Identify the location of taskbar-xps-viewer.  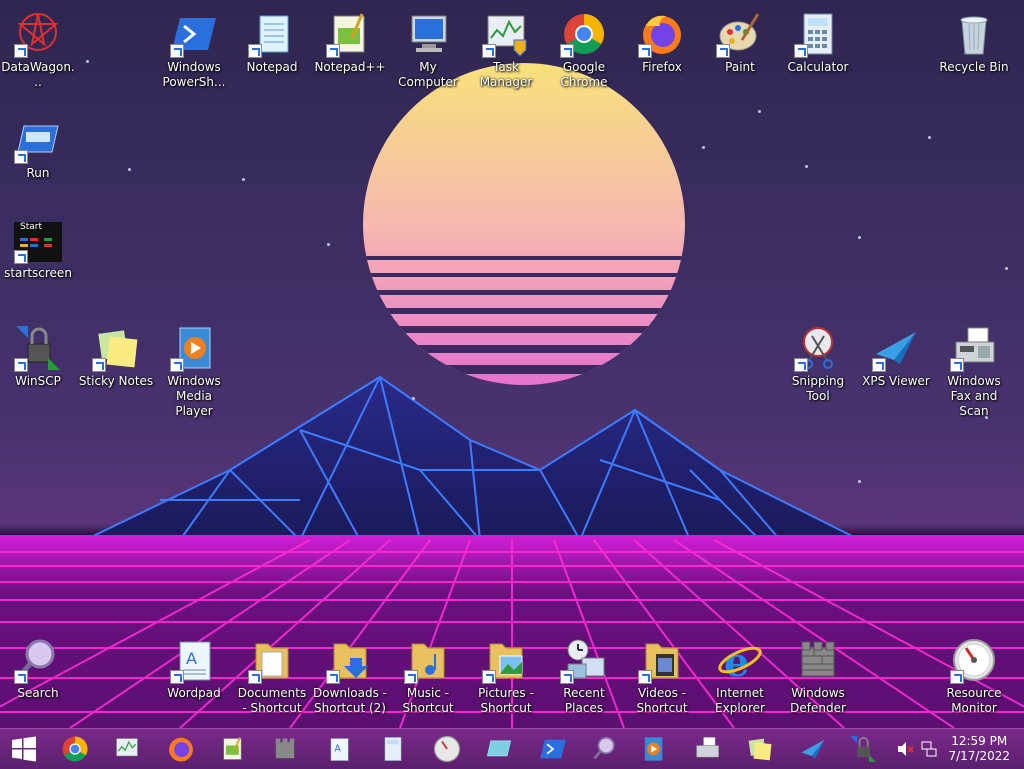
(813, 749).